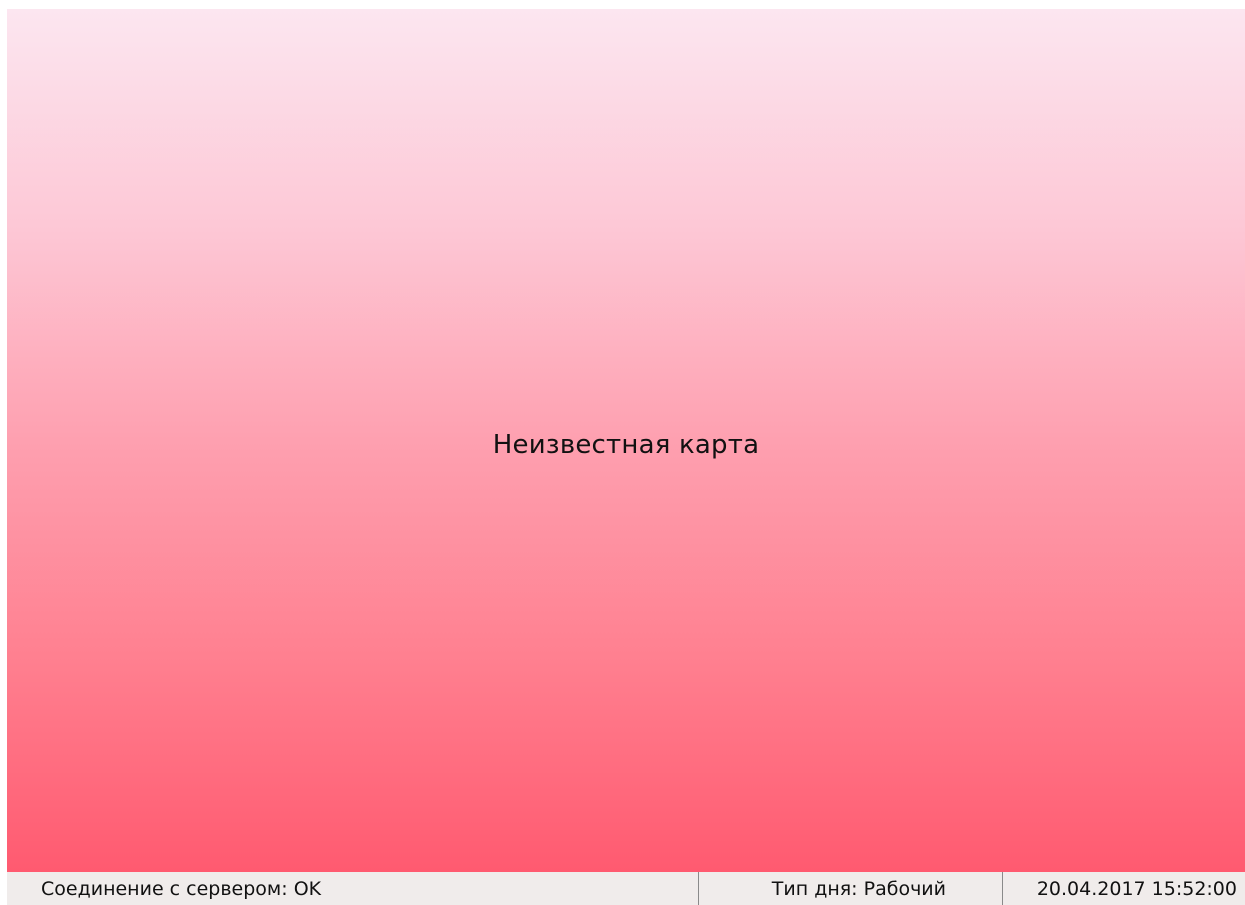 This screenshot has width=1245, height=905. What do you see at coordinates (1136, 888) in the screenshot?
I see `datetime-status: 20.04.2017 15:52:00` at bounding box center [1136, 888].